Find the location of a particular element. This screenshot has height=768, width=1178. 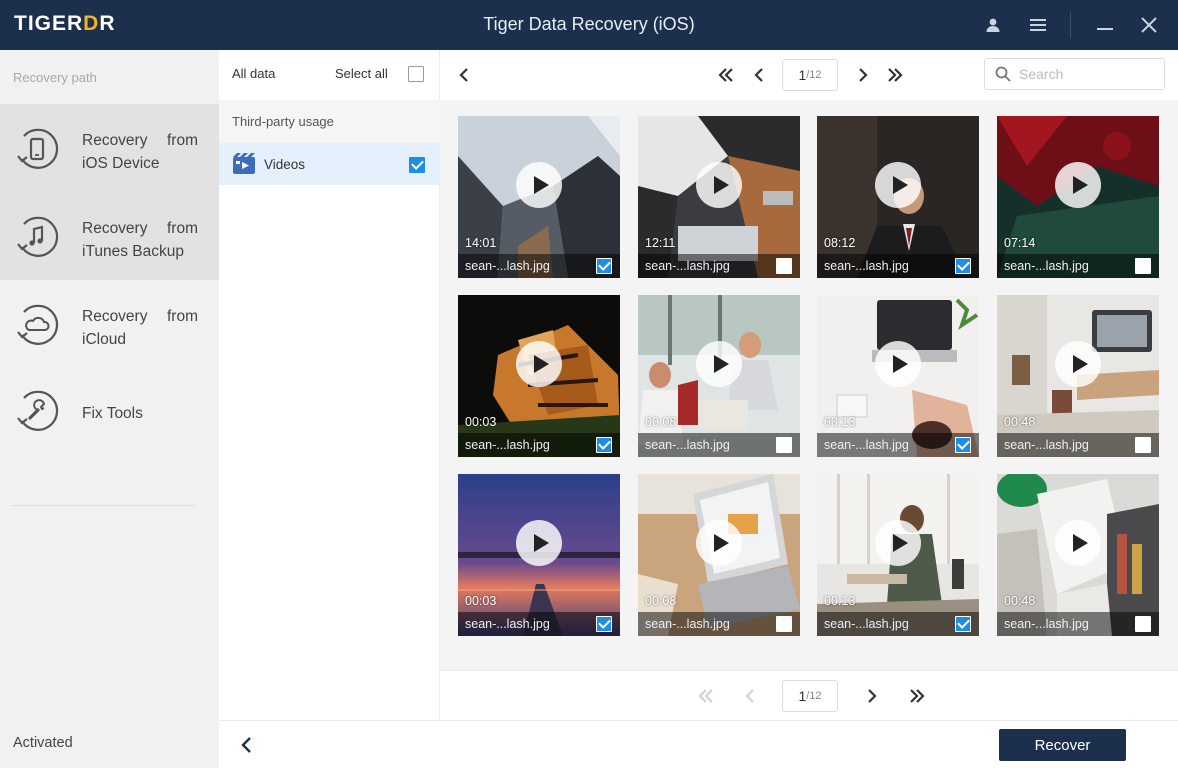

video-tile: 14:01 sean-...lash.jpg is located at coordinates (539, 197).